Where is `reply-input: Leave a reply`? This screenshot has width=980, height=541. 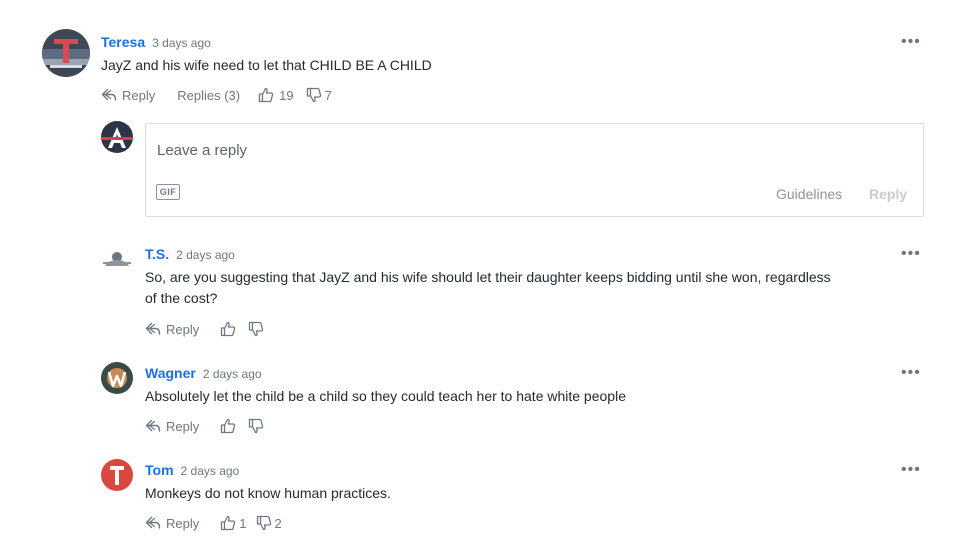
reply-input: Leave a reply is located at coordinates (202, 150).